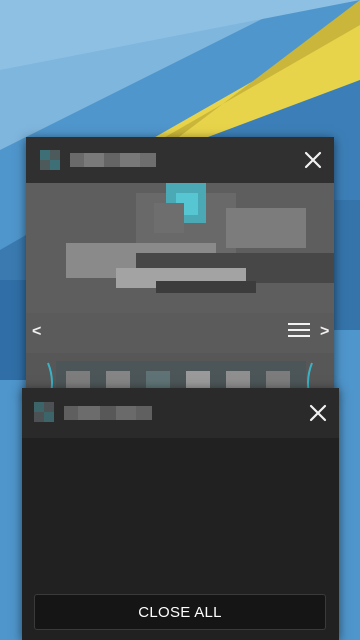 The image size is (360, 640). Describe the element at coordinates (180, 612) in the screenshot. I see `close-all-button: CLOSE ALL` at that location.